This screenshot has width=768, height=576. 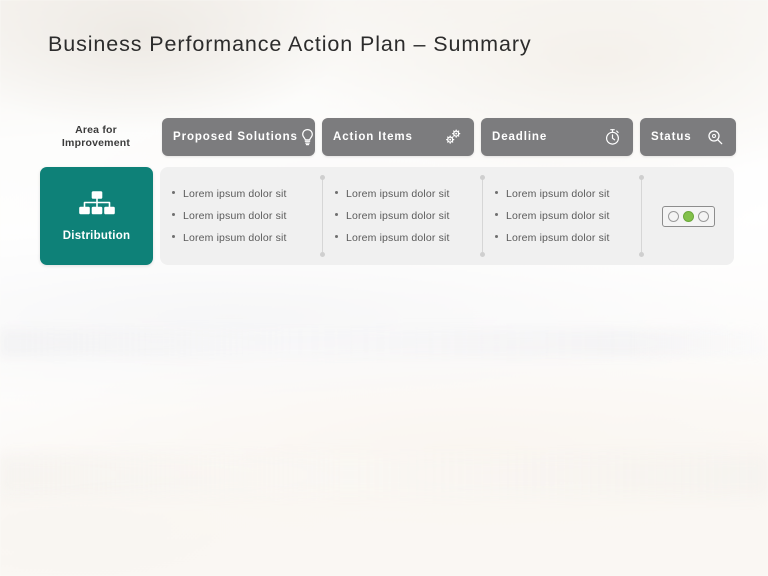 I want to click on column-header-label: Status, so click(x=671, y=137).